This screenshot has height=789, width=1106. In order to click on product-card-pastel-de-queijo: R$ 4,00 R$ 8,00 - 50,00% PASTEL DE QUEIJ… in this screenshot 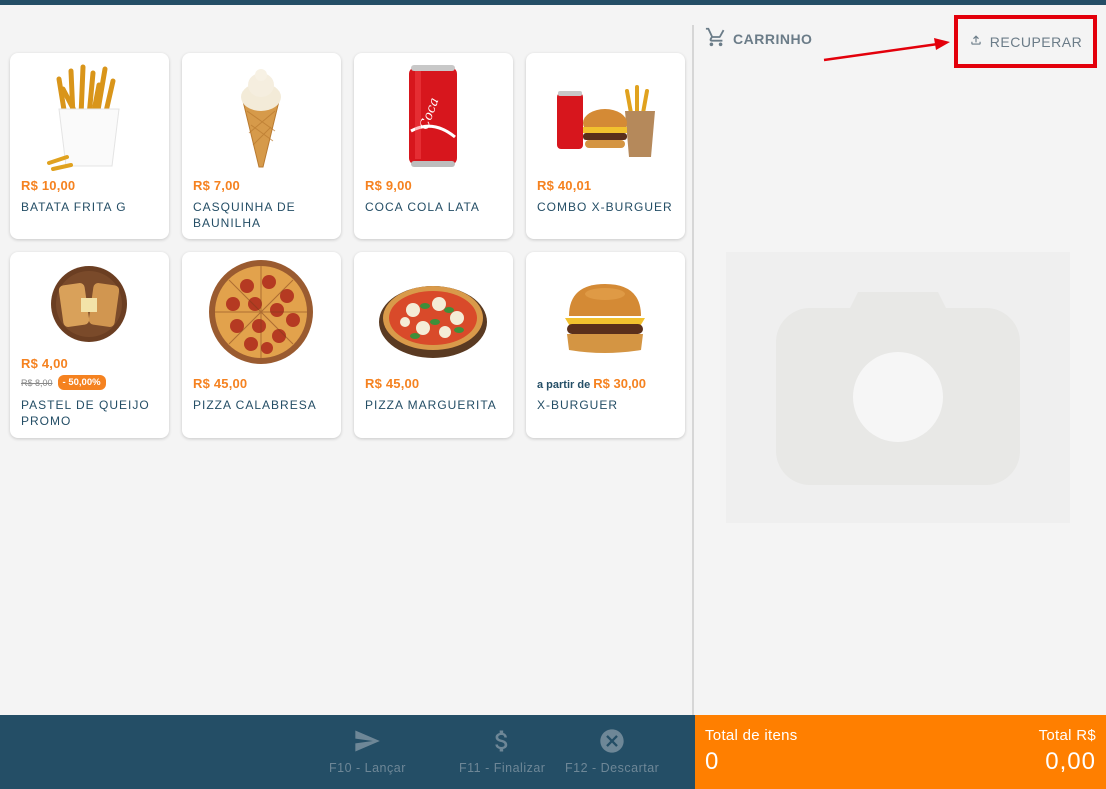, I will do `click(89, 345)`.